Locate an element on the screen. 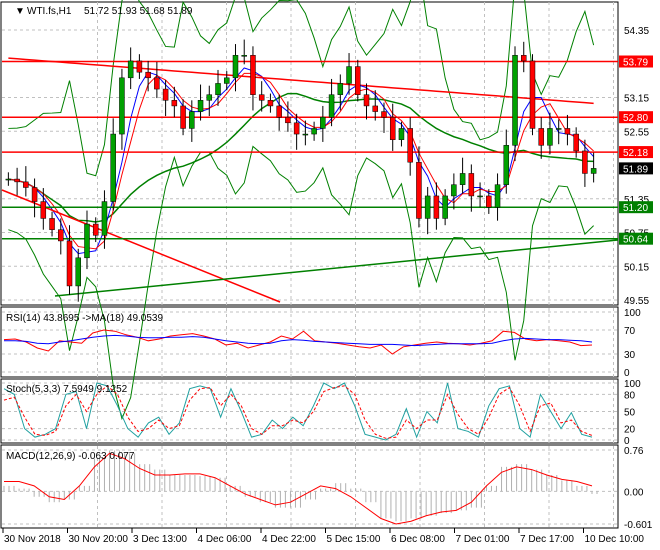 This screenshot has width=660, height=550. x-axis-label: 7 Dec 01:00 is located at coordinates (483, 539).